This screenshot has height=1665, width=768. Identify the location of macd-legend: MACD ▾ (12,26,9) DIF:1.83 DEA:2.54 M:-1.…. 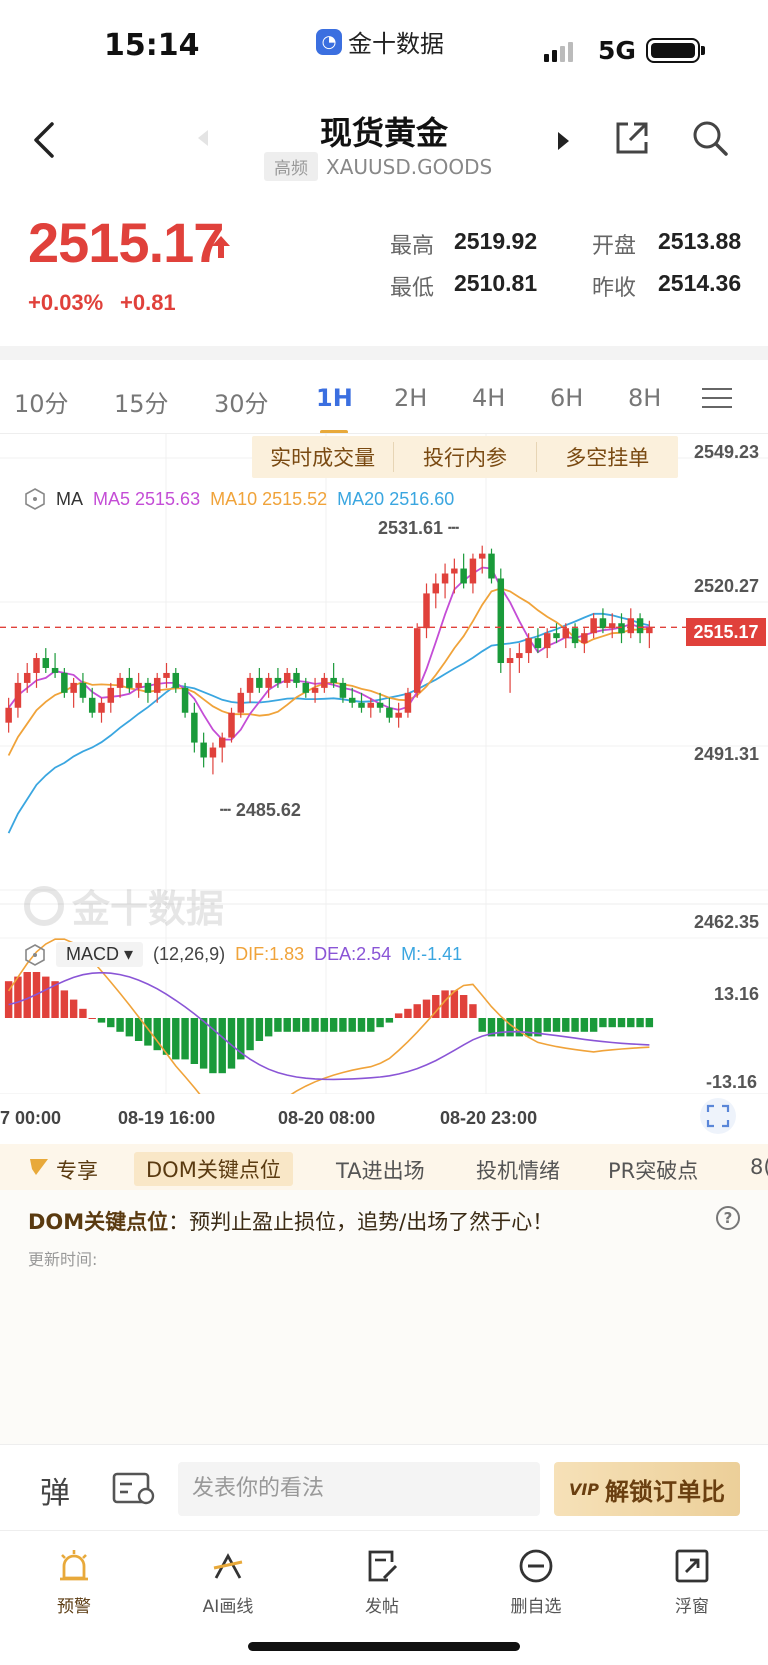
(243, 954).